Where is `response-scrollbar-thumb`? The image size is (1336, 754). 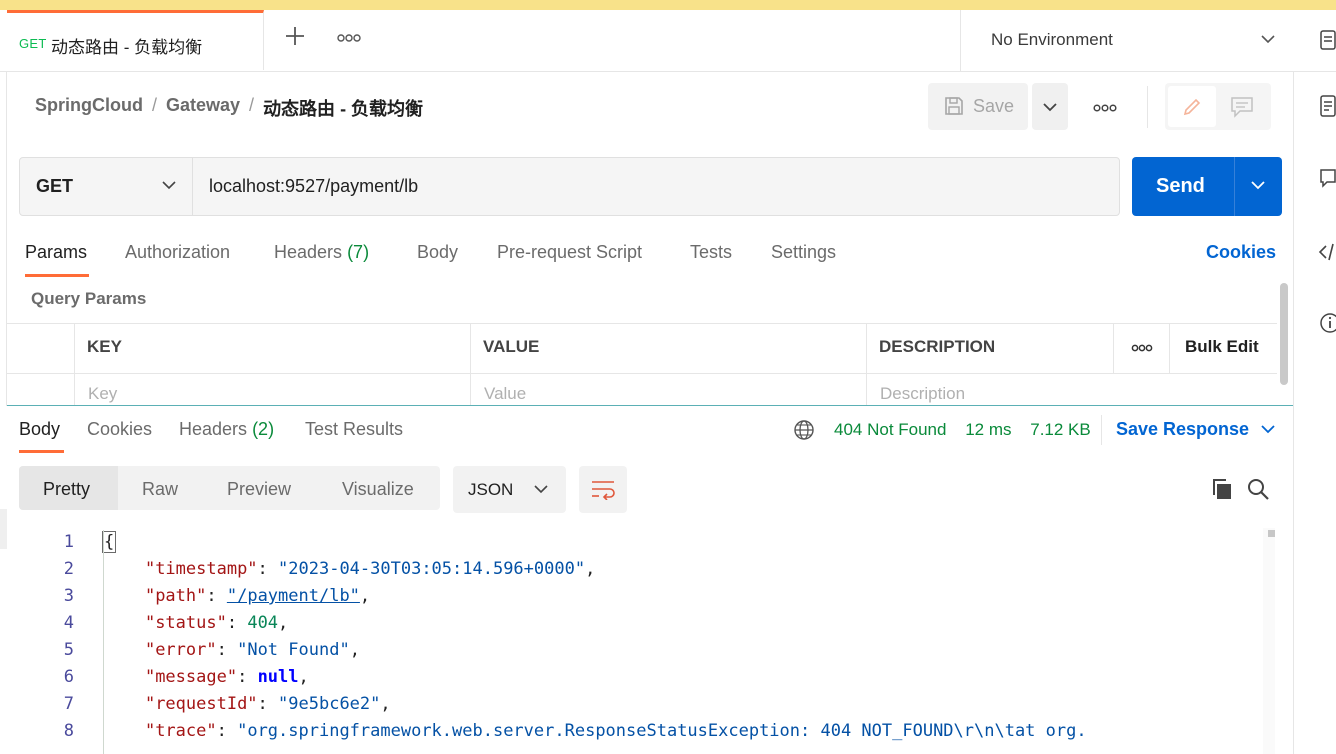
response-scrollbar-thumb is located at coordinates (1271, 533).